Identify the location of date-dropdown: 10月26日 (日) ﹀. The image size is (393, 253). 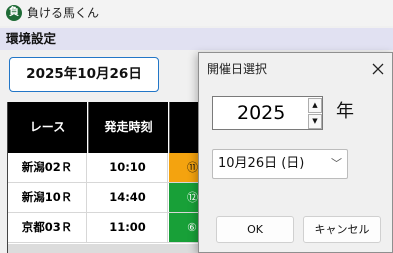
(280, 164).